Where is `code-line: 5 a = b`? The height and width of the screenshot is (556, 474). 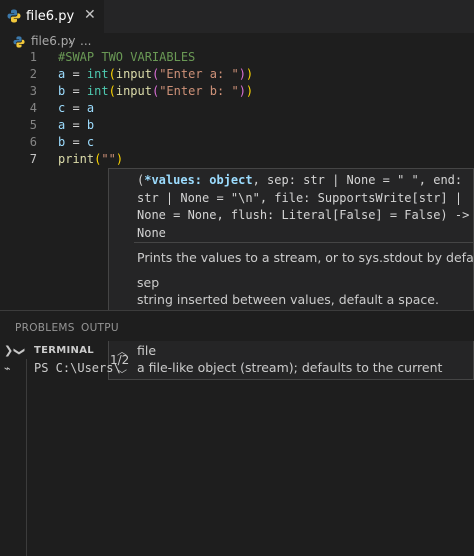
code-line: 5 a = b is located at coordinates (237, 125).